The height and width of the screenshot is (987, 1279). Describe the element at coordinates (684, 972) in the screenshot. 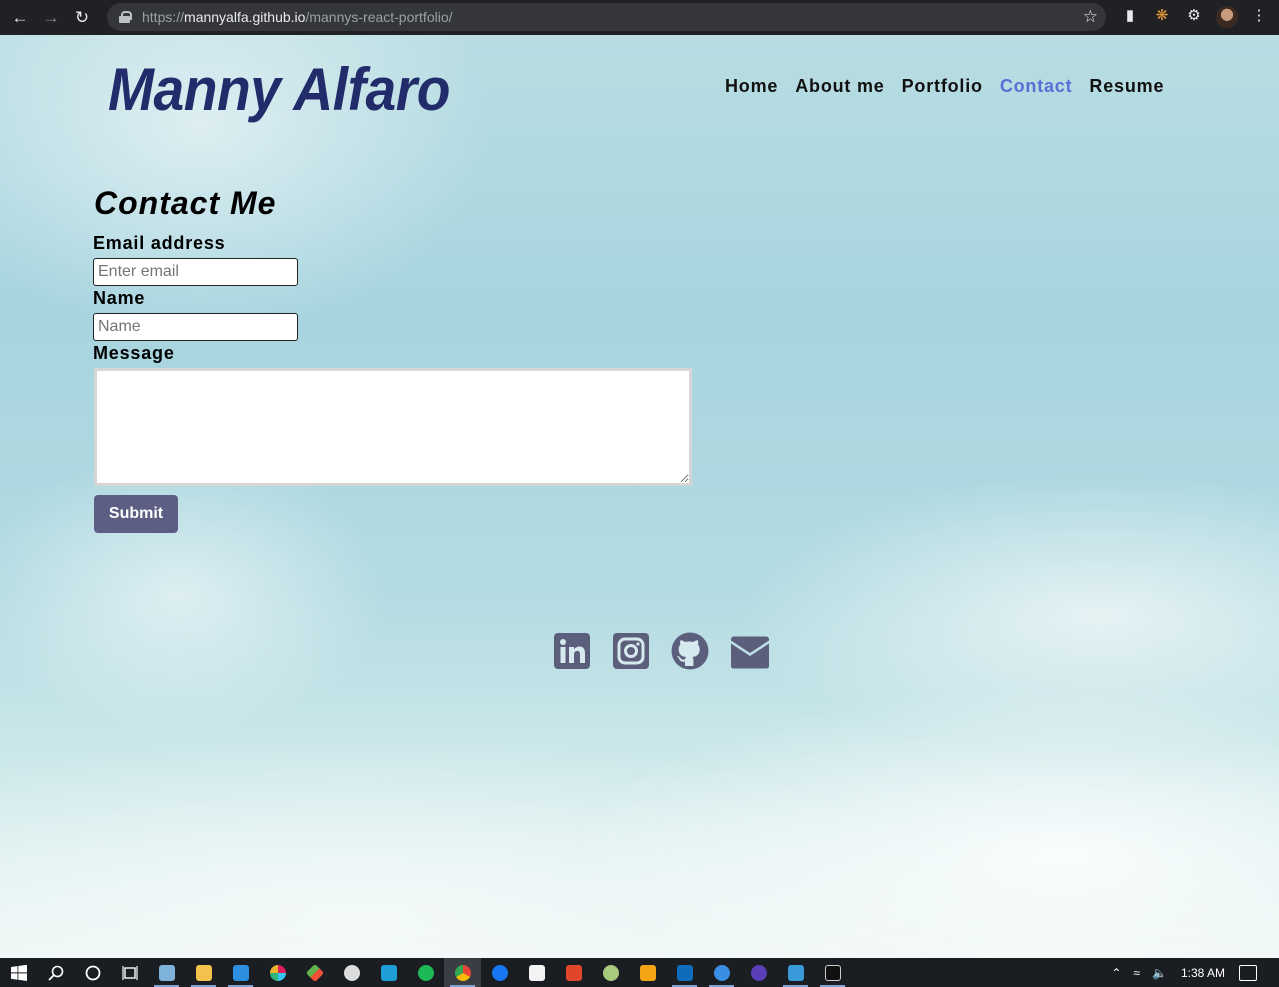

I see `outlook-icon` at that location.